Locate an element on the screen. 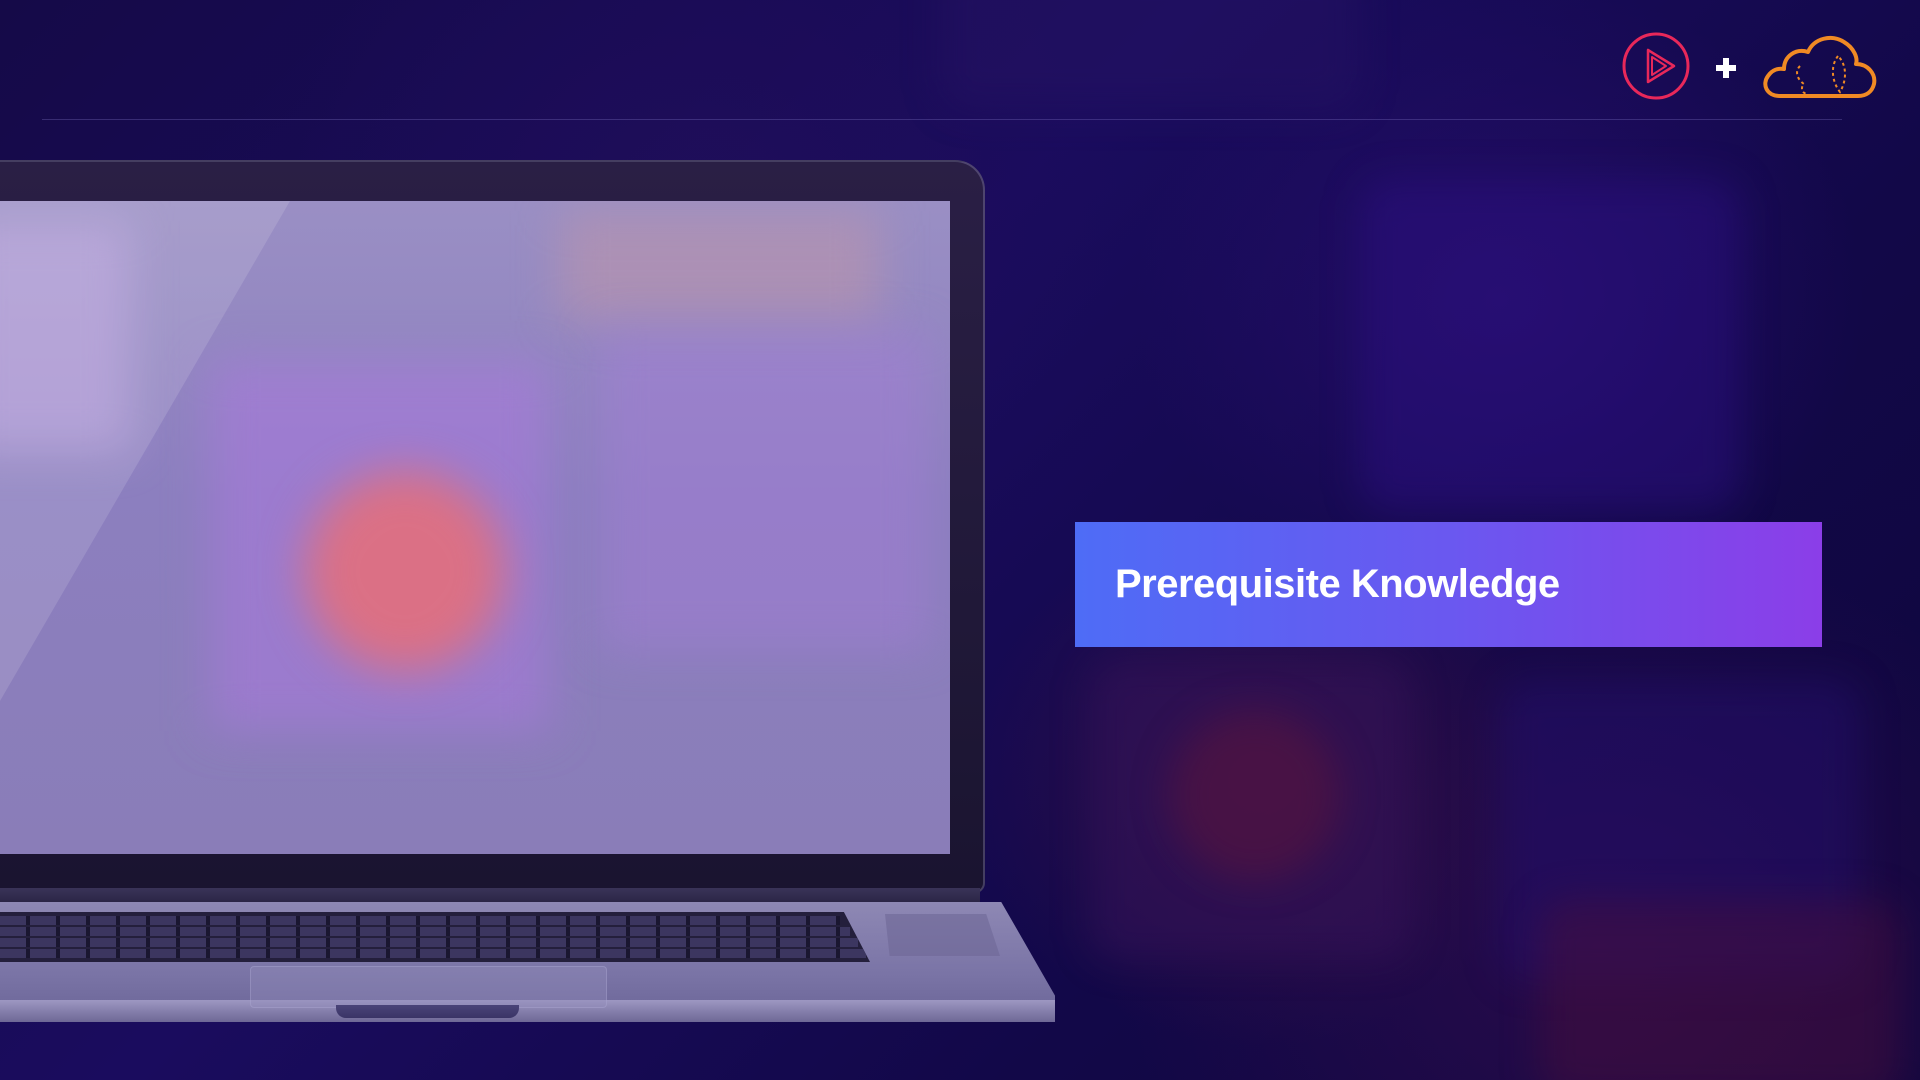 Image resolution: width=1920 pixels, height=1080 pixels. cloud-icon is located at coordinates (1820, 66).